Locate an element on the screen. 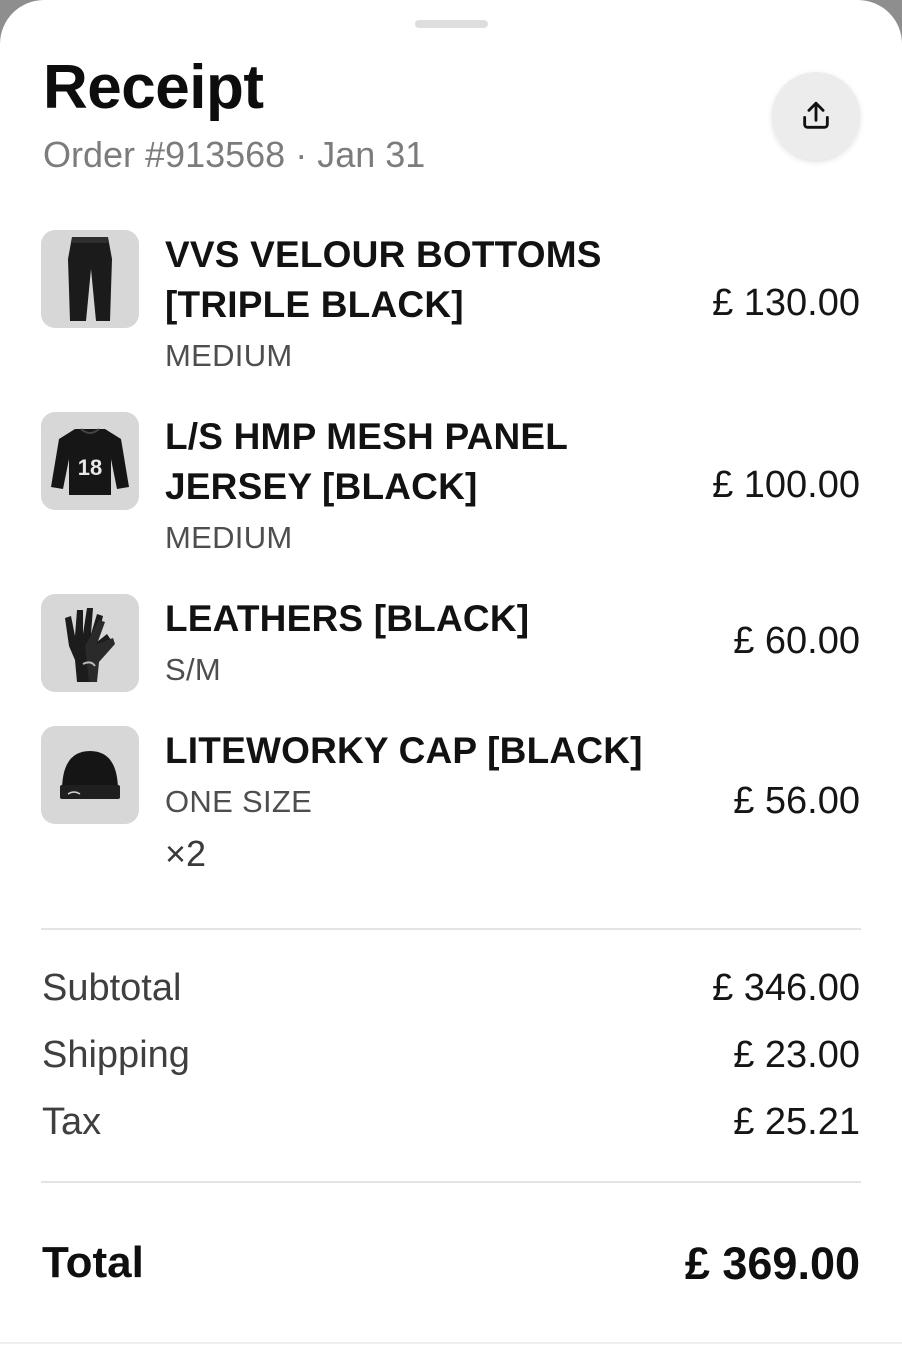 The image size is (902, 1350). shipping-label: Shipping is located at coordinates (116, 1055).